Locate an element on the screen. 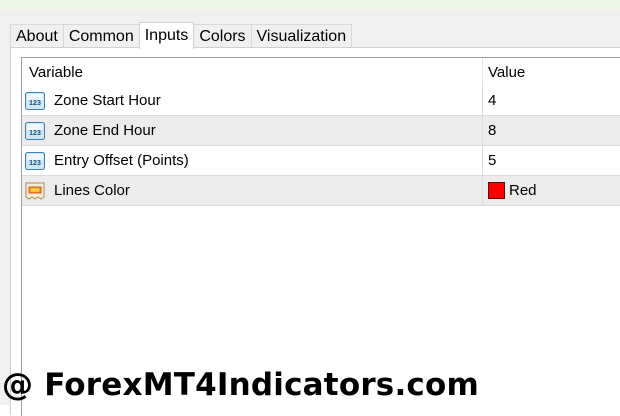 This screenshot has height=416, width=620. variable-cell: Lines Color is located at coordinates (251, 190).